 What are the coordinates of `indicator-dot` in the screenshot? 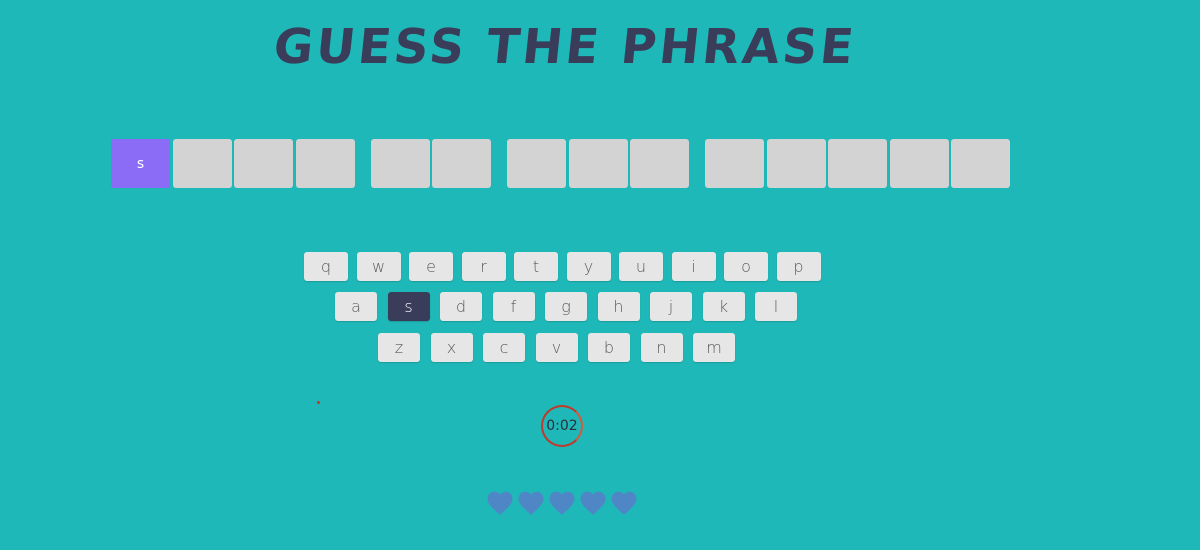 It's located at (318, 402).